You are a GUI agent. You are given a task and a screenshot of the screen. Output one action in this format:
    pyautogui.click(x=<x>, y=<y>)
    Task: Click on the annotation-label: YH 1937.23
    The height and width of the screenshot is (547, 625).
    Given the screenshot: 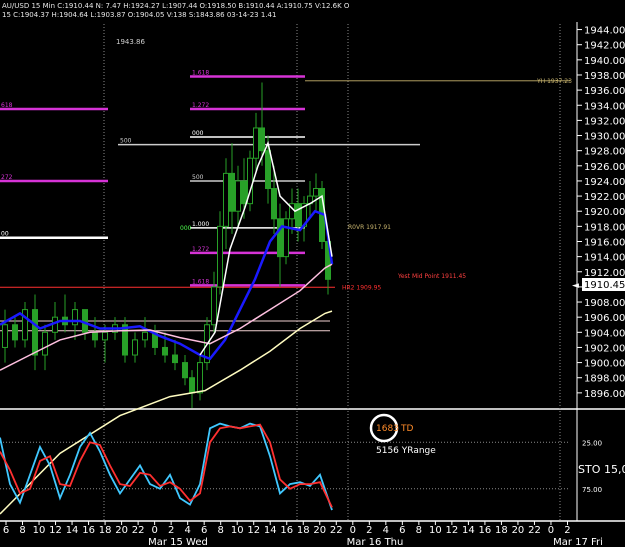 What is the action you would take?
    pyautogui.click(x=554, y=81)
    